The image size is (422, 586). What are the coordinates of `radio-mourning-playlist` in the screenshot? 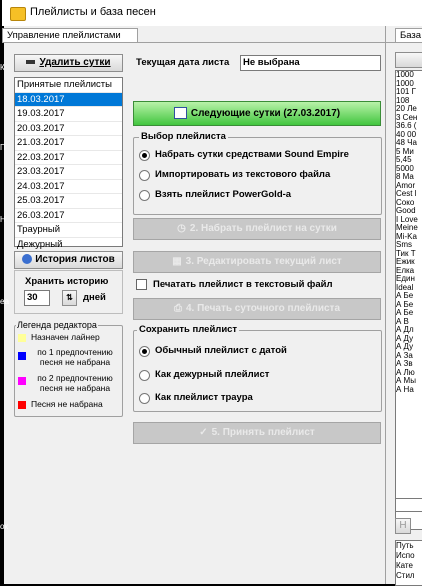 It's located at (144, 398).